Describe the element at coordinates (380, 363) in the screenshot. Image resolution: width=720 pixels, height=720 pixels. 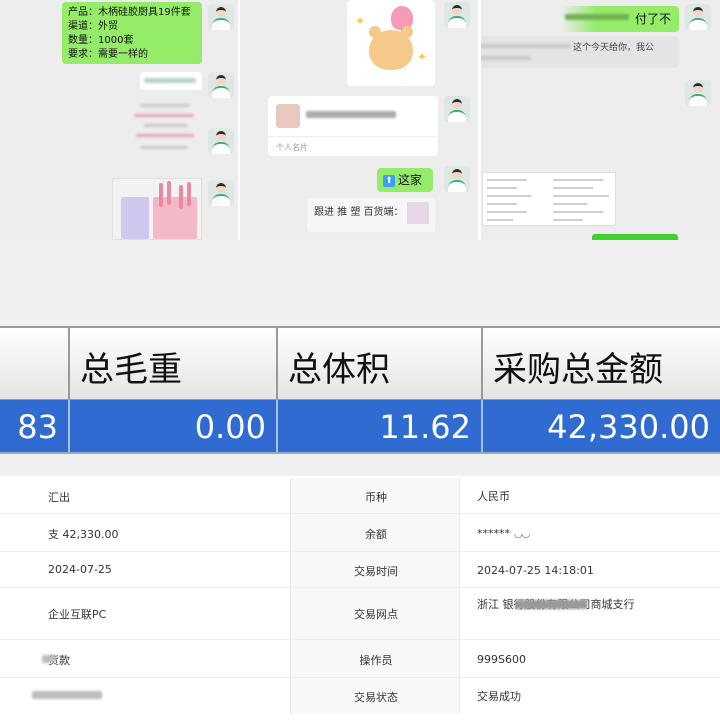
I see `header-cell-total-volume: 总体积` at that location.